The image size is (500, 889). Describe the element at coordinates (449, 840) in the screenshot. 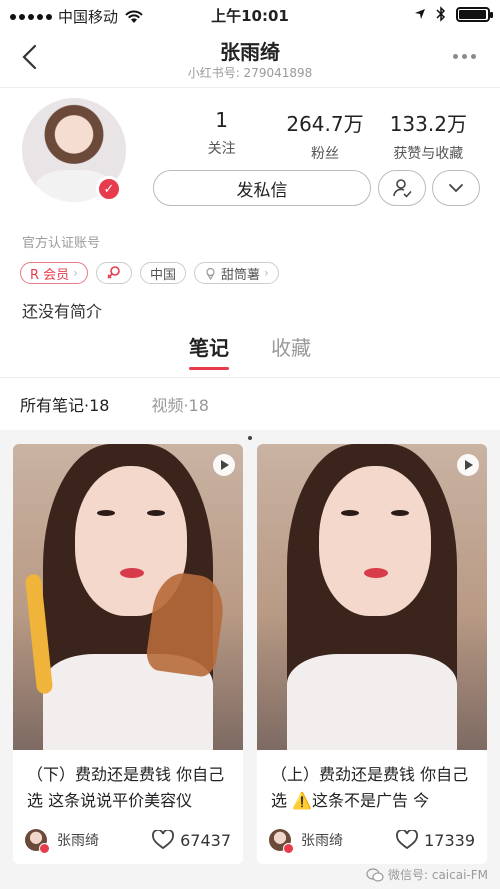

I see `like-count: 17339` at that location.